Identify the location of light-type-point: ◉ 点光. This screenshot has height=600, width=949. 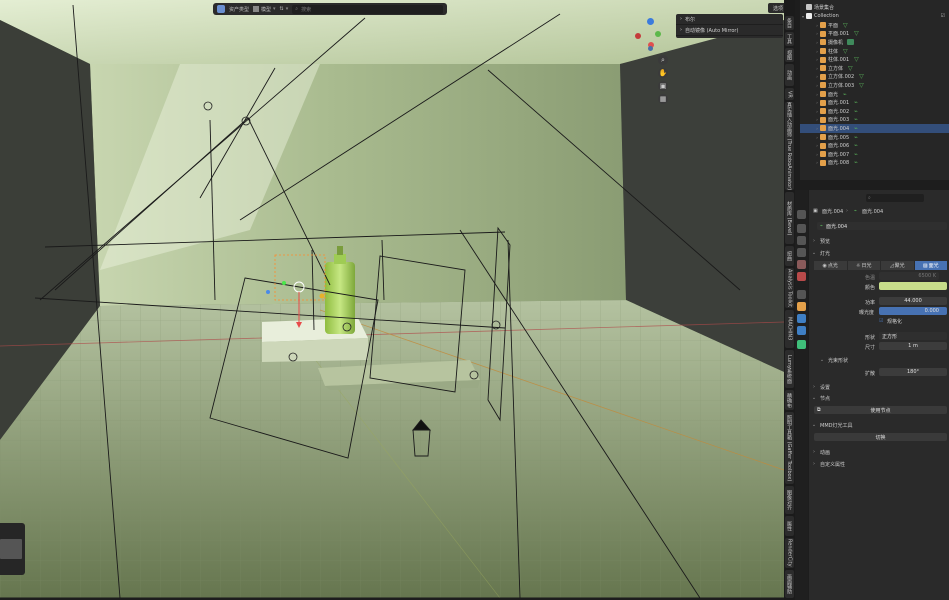
(830, 265).